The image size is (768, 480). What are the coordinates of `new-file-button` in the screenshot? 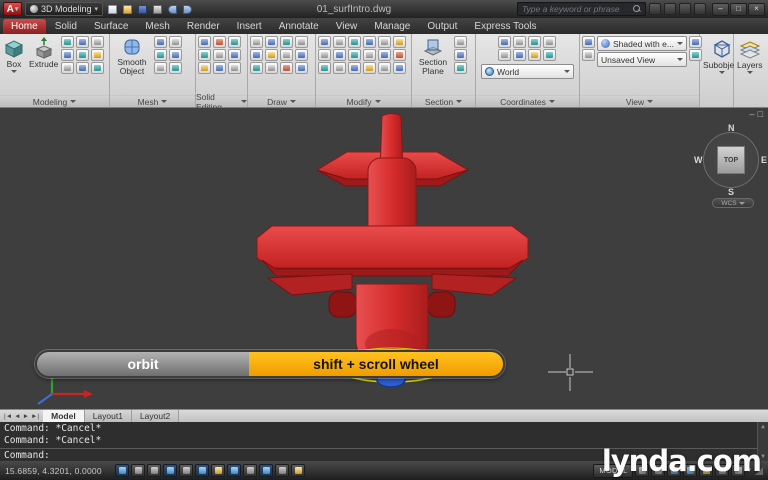 It's located at (112, 9).